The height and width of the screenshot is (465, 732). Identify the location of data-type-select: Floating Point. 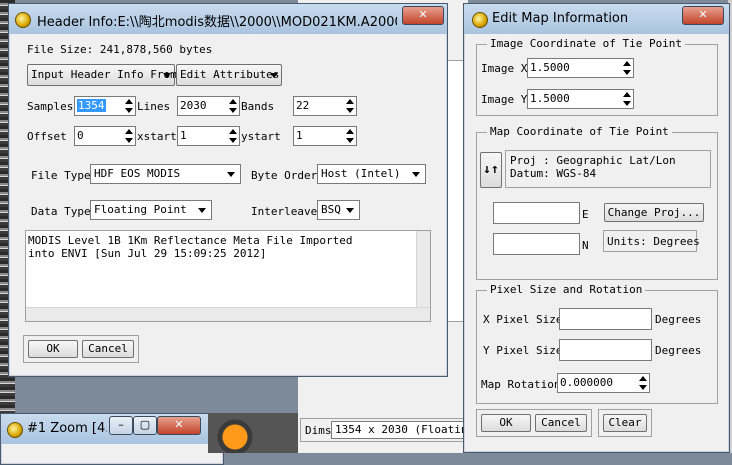
(151, 210).